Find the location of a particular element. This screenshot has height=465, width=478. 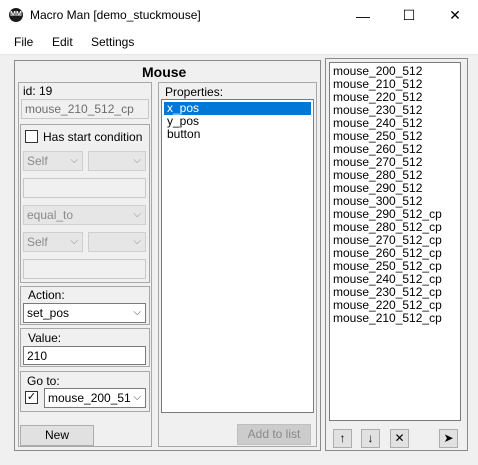

sequence-item: mouse_210_512_cp is located at coordinates (395, 318).